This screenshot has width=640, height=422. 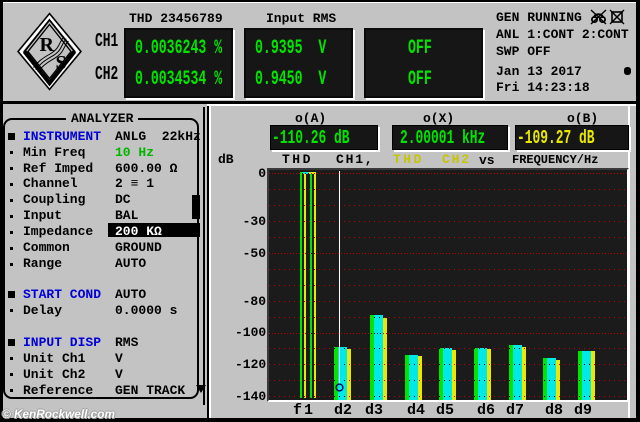 I want to click on svg-text: R, so click(x=47, y=45).